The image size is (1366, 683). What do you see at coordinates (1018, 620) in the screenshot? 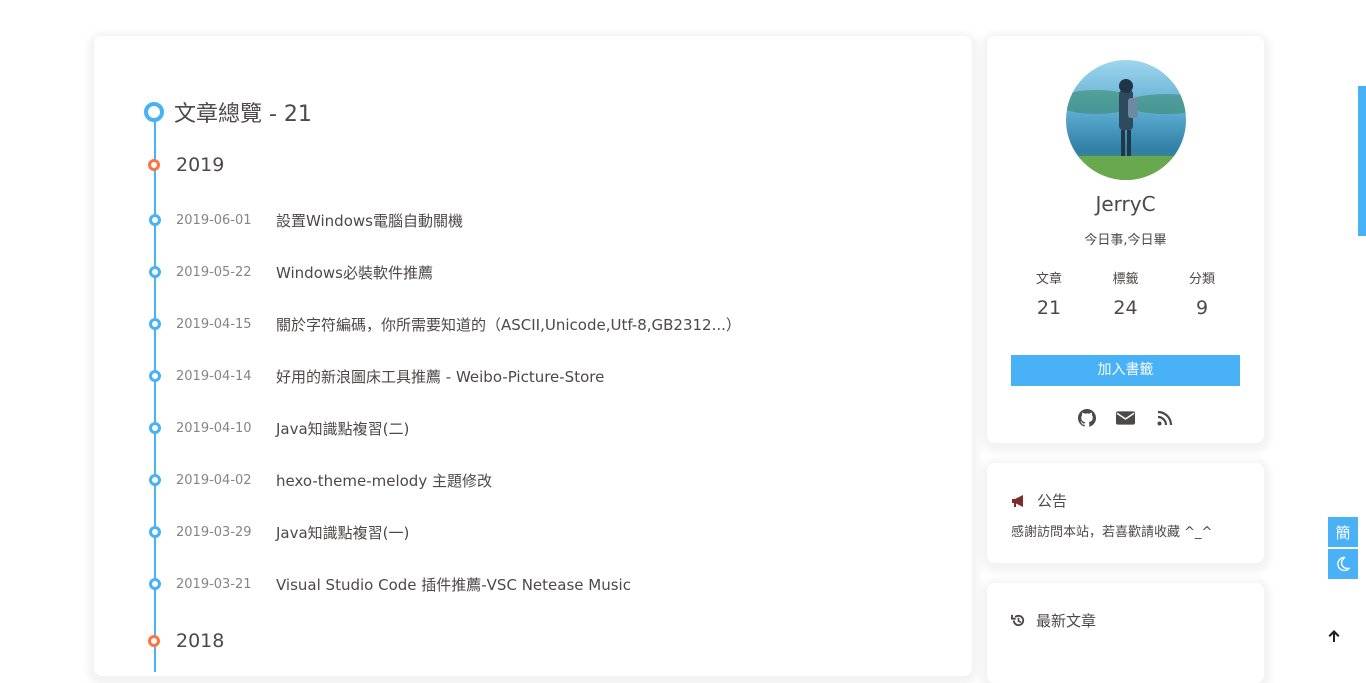
I see `history-icon` at bounding box center [1018, 620].